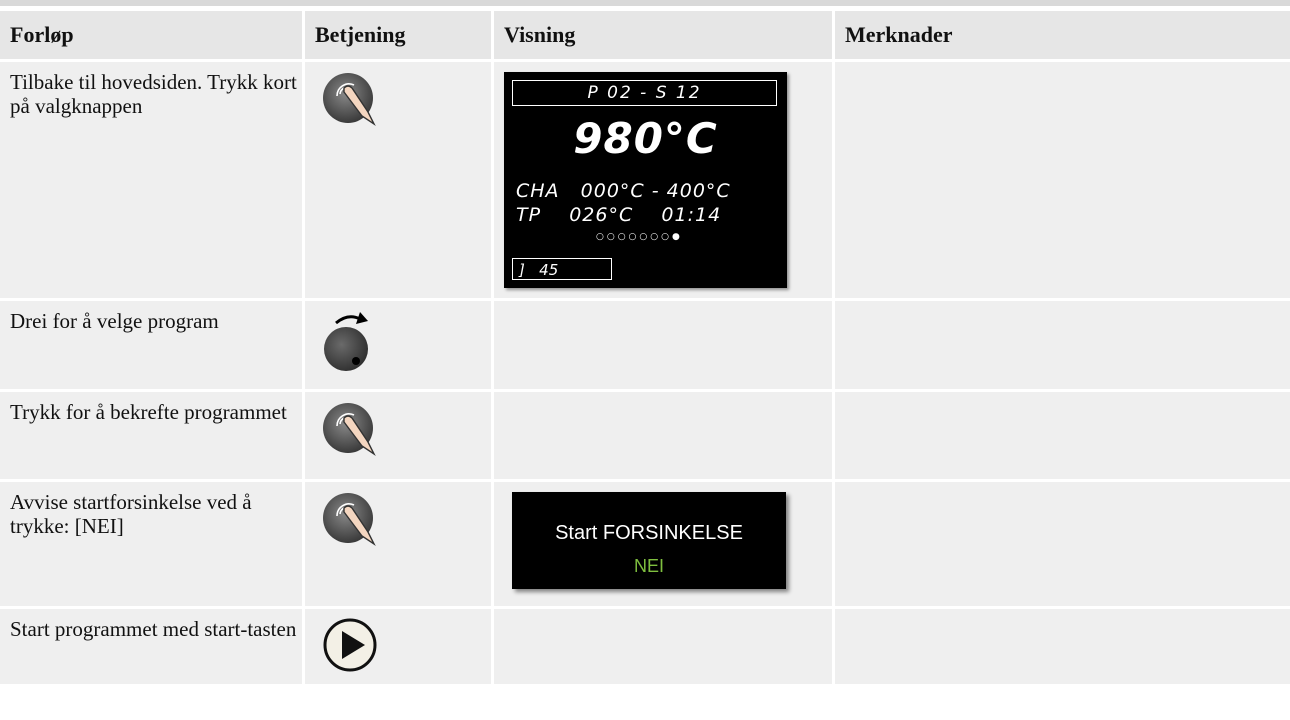 This screenshot has height=720, width=1290. Describe the element at coordinates (645, 3) in the screenshot. I see `top-rule` at that location.